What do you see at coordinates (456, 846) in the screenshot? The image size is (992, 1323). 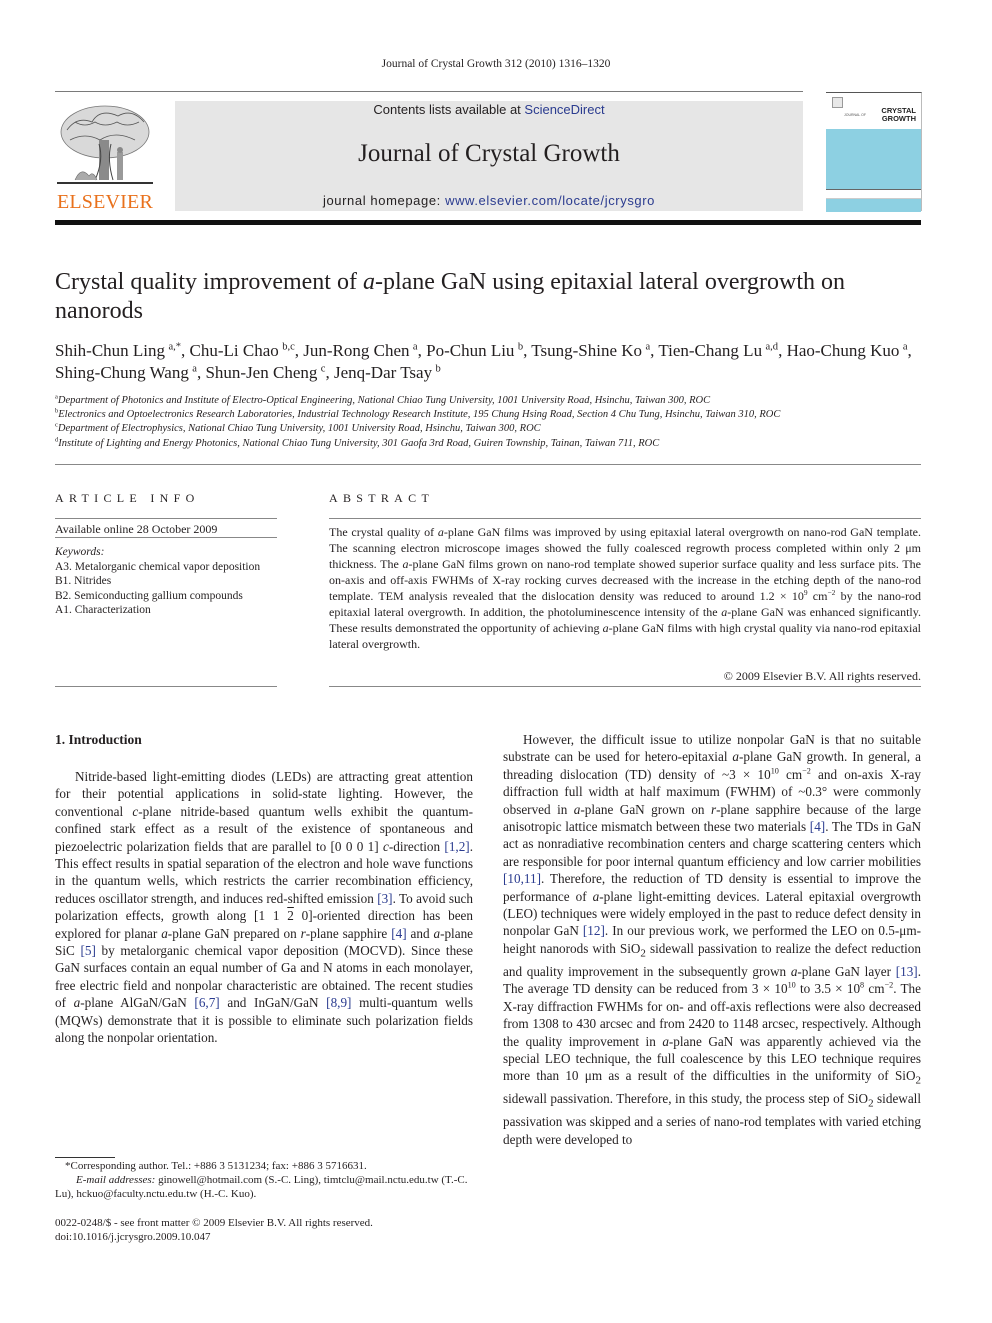 I see `citation-link: [1,2]` at bounding box center [456, 846].